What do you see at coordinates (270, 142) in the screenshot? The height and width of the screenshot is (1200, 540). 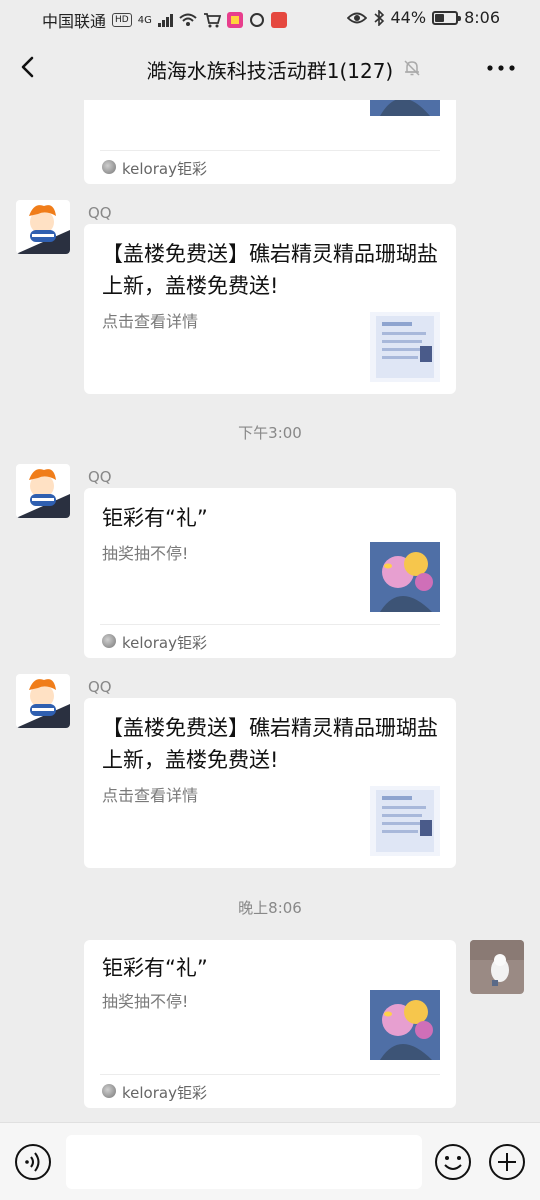 I see `message-card: keloray钜彩` at bounding box center [270, 142].